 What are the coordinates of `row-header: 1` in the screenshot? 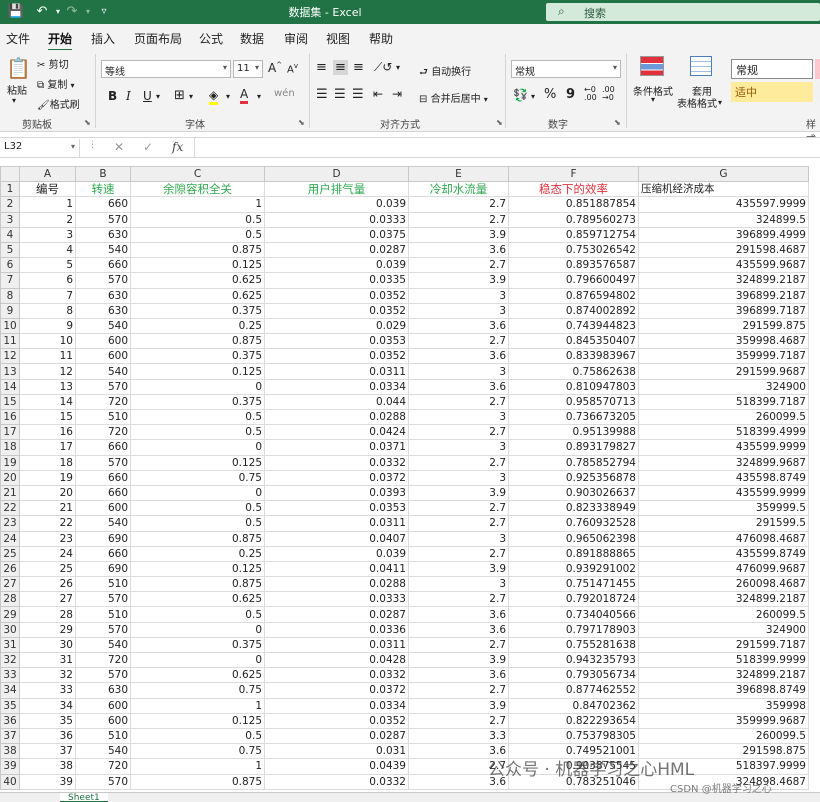 It's located at (10, 189).